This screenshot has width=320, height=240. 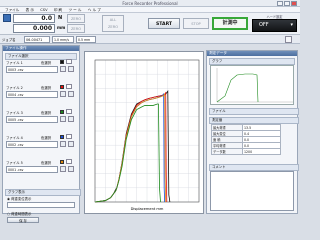 What do you see at coordinates (32, 169) in the screenshot?
I see `file-path-field: 0001 .csv` at bounding box center [32, 169].